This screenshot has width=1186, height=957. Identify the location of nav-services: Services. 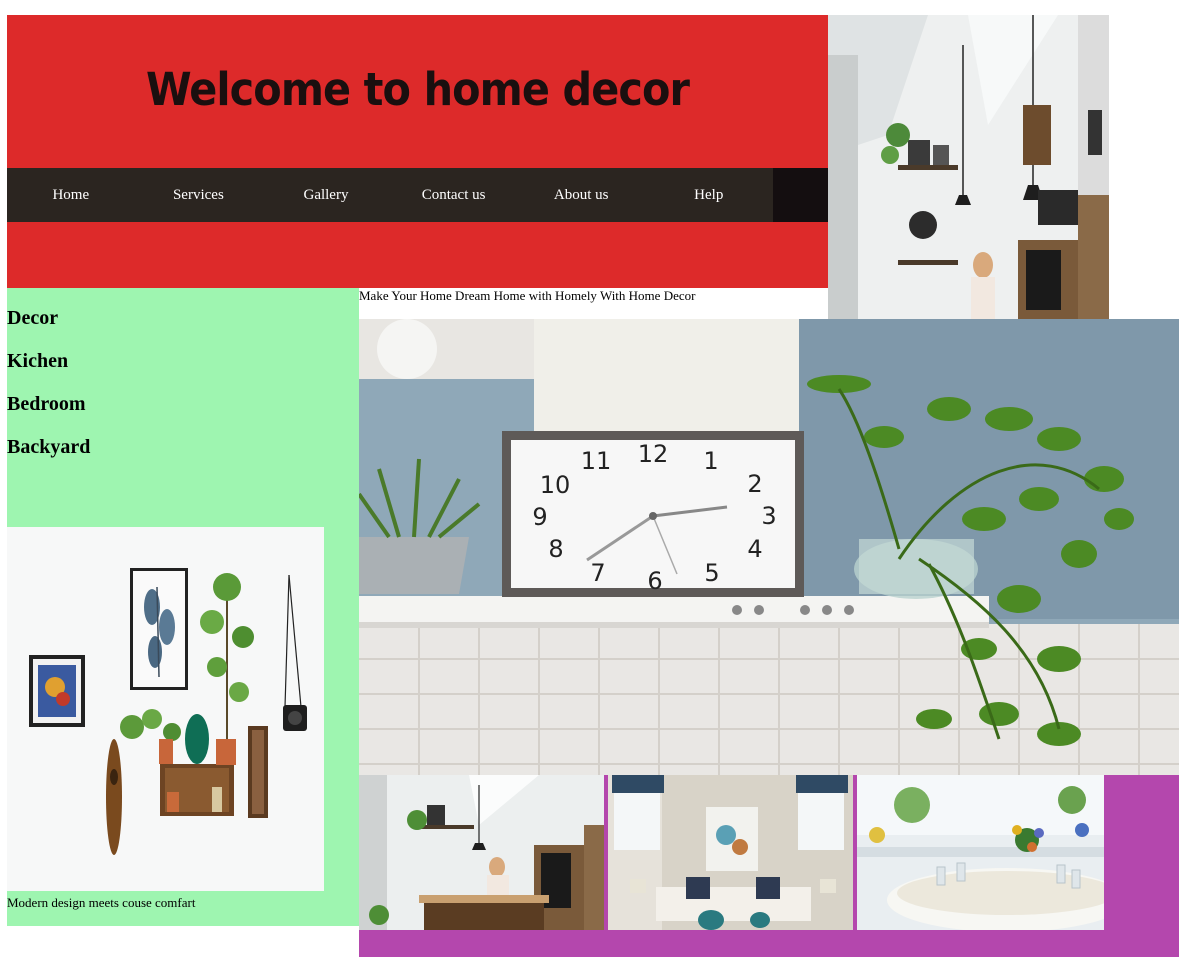
(199, 195).